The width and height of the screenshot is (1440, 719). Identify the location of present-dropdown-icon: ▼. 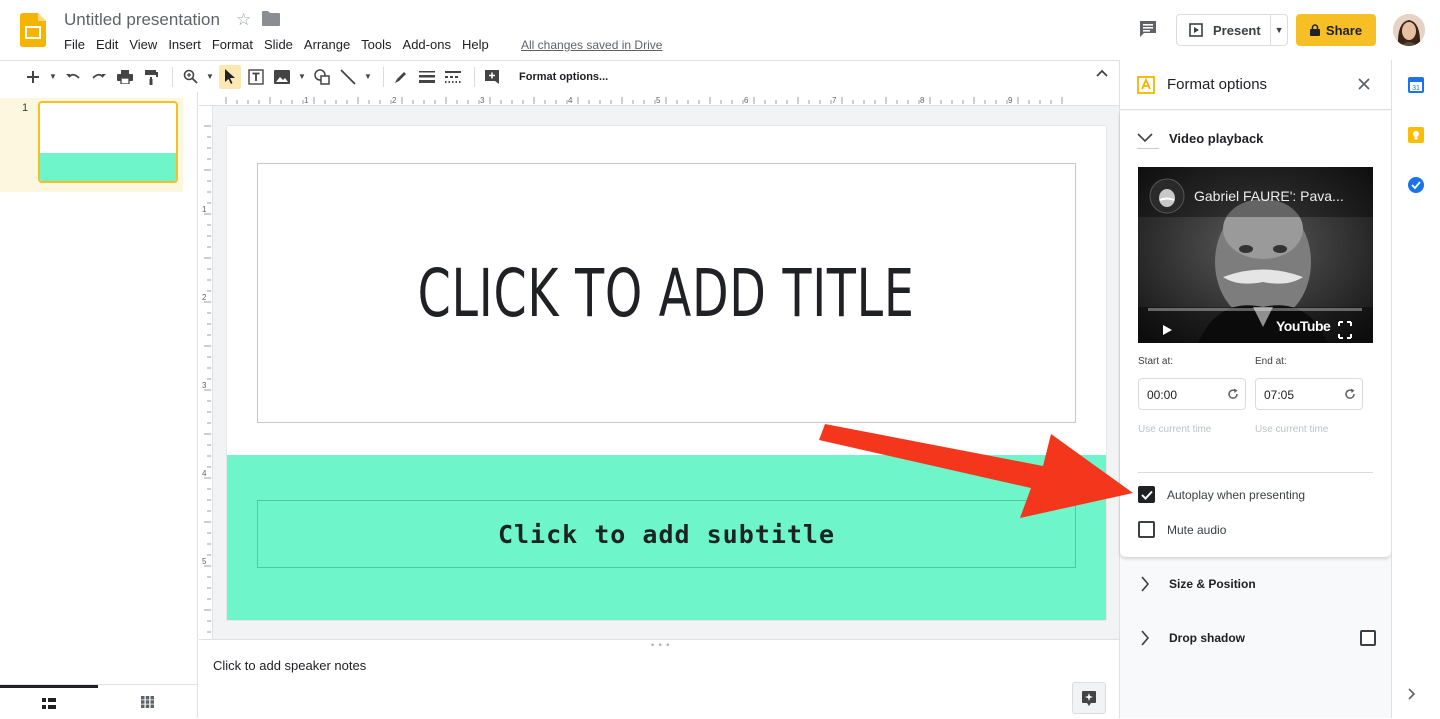
(1279, 30).